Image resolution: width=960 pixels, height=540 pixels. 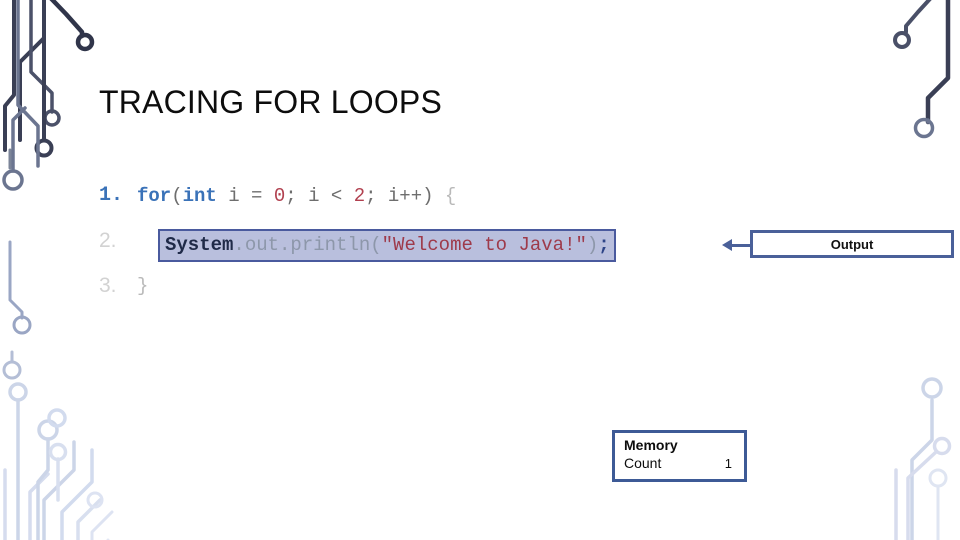 What do you see at coordinates (484, 245) in the screenshot?
I see `token-string-literal: "Welcome to Java!"` at bounding box center [484, 245].